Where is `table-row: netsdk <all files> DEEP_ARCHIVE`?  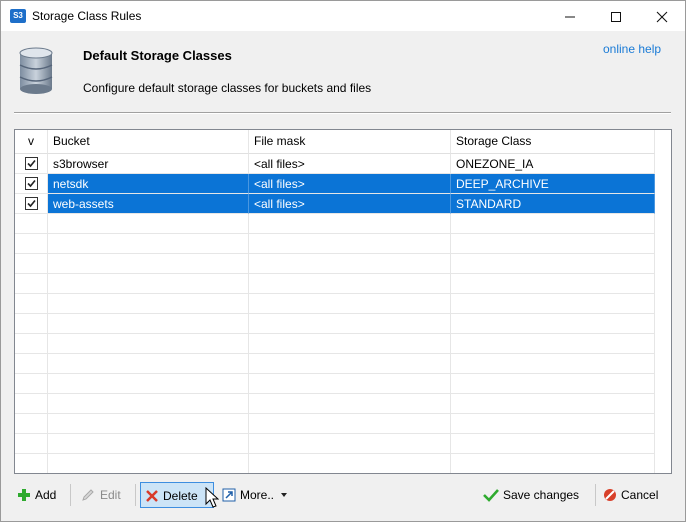
table-row: netsdk <all files> DEEP_ARCHIVE is located at coordinates (335, 184).